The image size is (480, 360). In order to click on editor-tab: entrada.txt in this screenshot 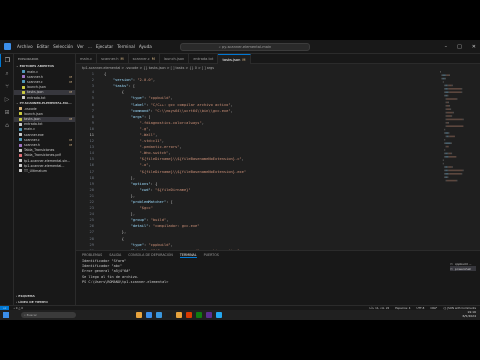, I will do `click(204, 59)`.